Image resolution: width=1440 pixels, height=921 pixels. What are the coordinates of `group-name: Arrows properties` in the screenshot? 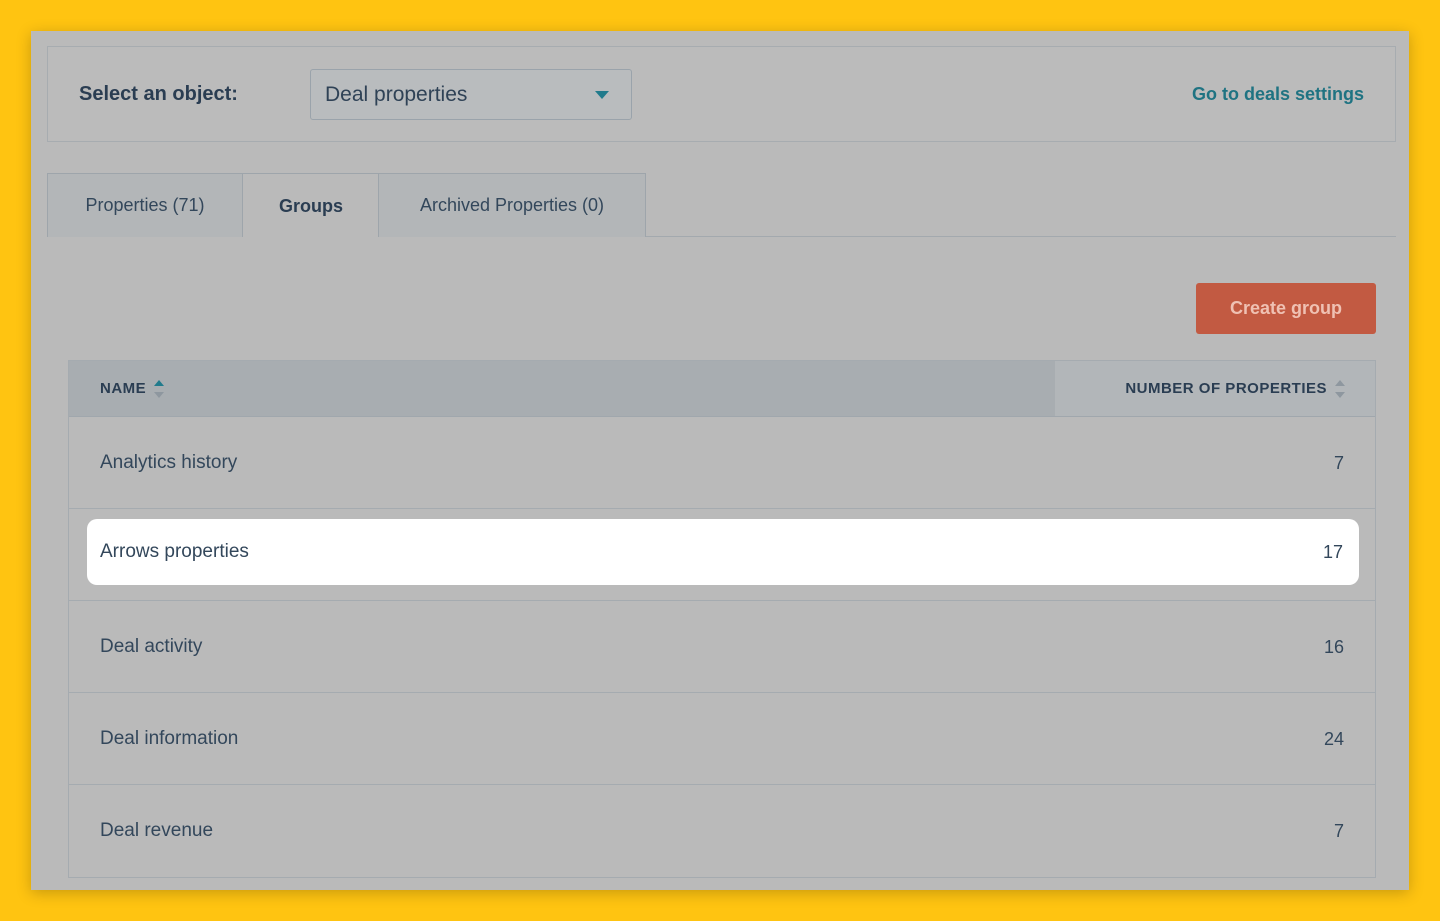 It's located at (174, 551).